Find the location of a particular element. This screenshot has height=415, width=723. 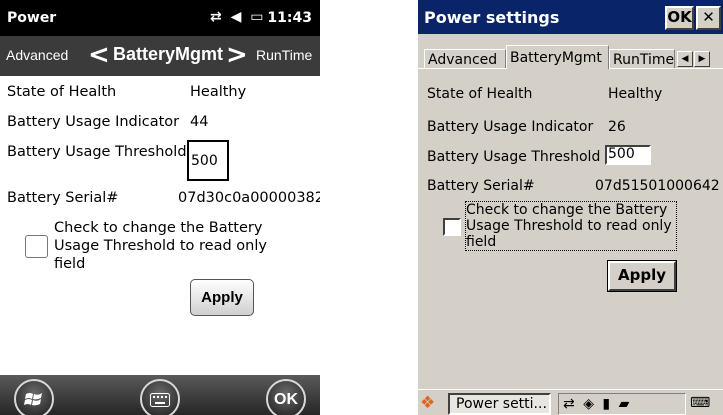

network-icon: ⇄ is located at coordinates (570, 404).